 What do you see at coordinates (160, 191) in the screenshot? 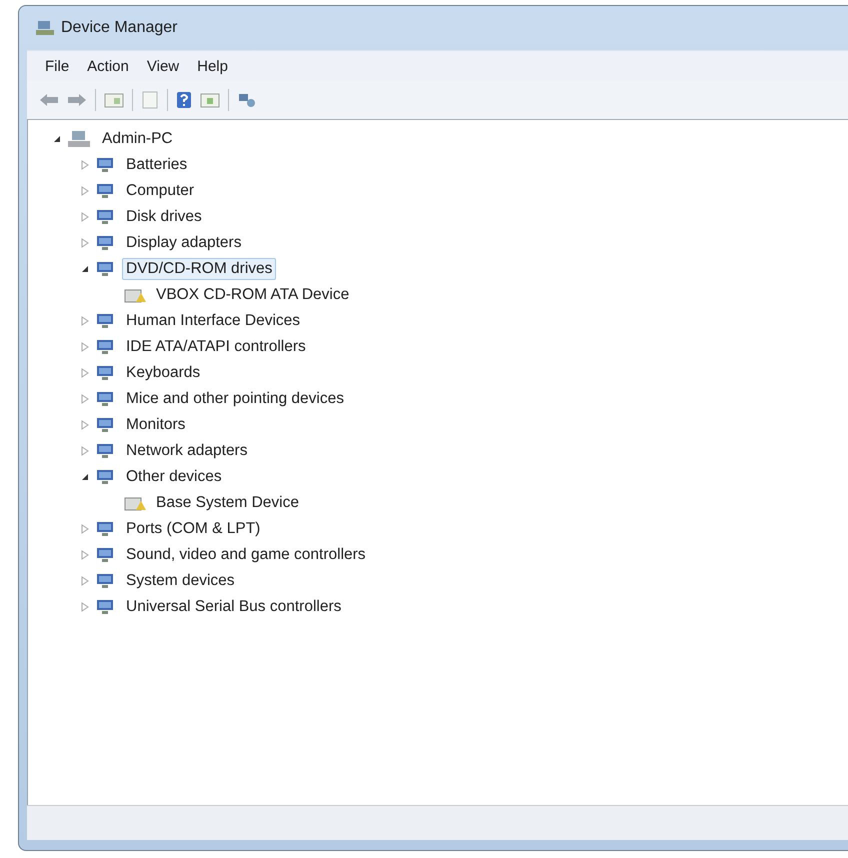
I see `tree-item: Computer` at bounding box center [160, 191].